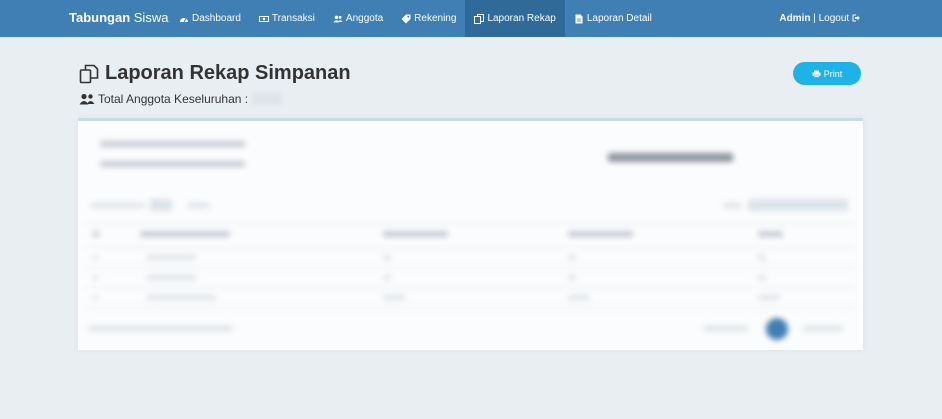 This screenshot has width=942, height=419. What do you see at coordinates (839, 18) in the screenshot?
I see `logout-link: Logout` at bounding box center [839, 18].